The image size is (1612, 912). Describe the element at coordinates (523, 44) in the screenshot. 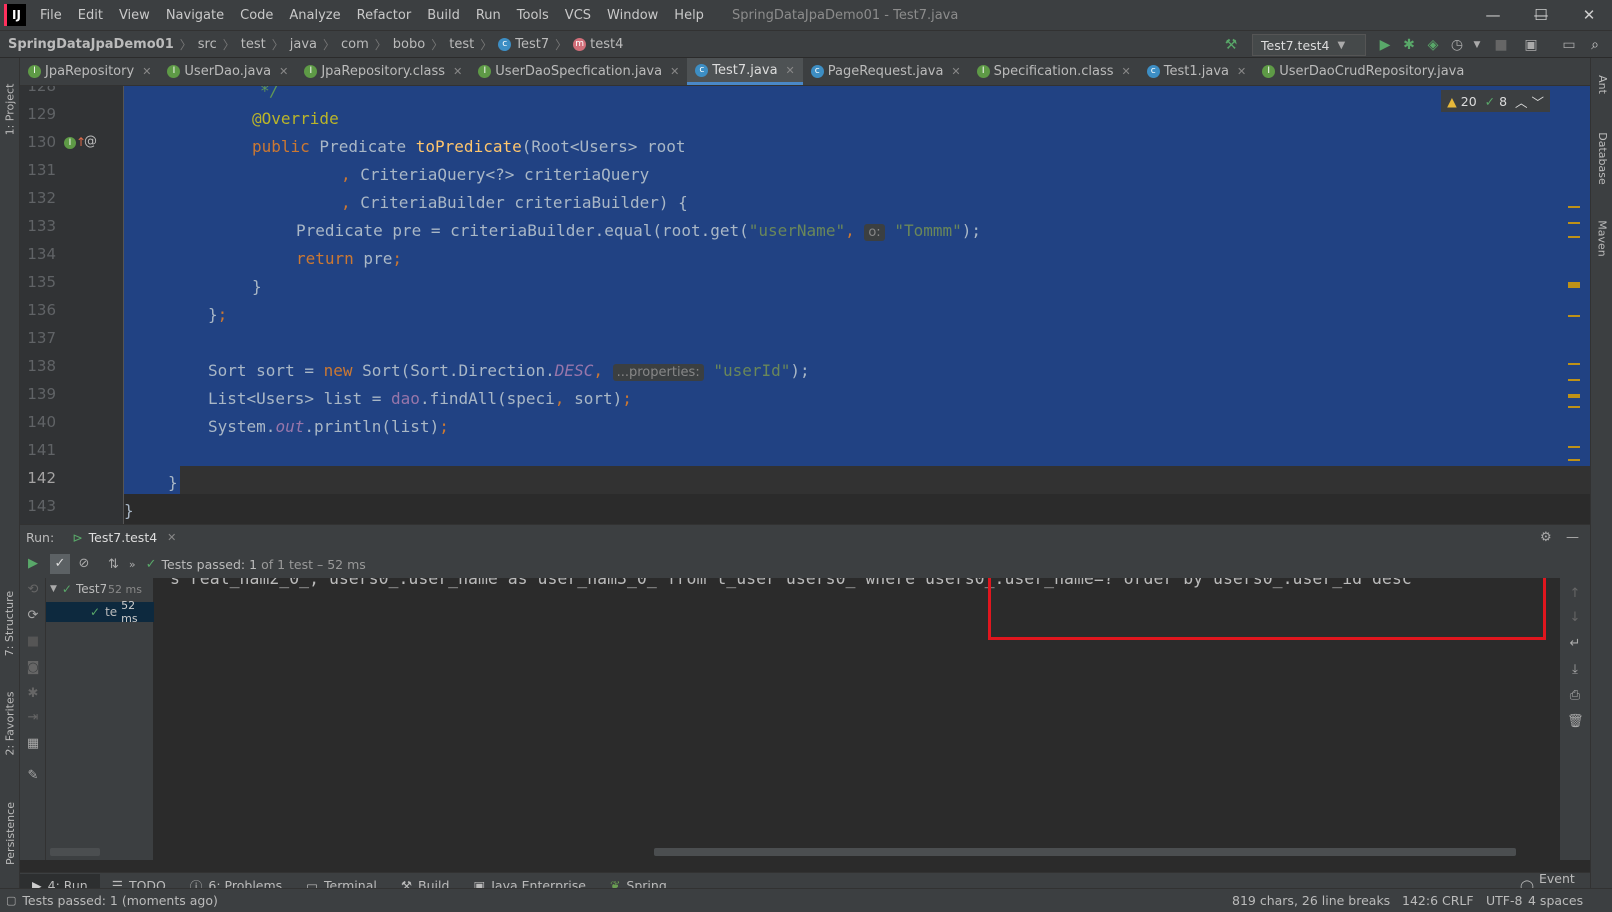

I see `breadcrumb-class: c Test7` at that location.